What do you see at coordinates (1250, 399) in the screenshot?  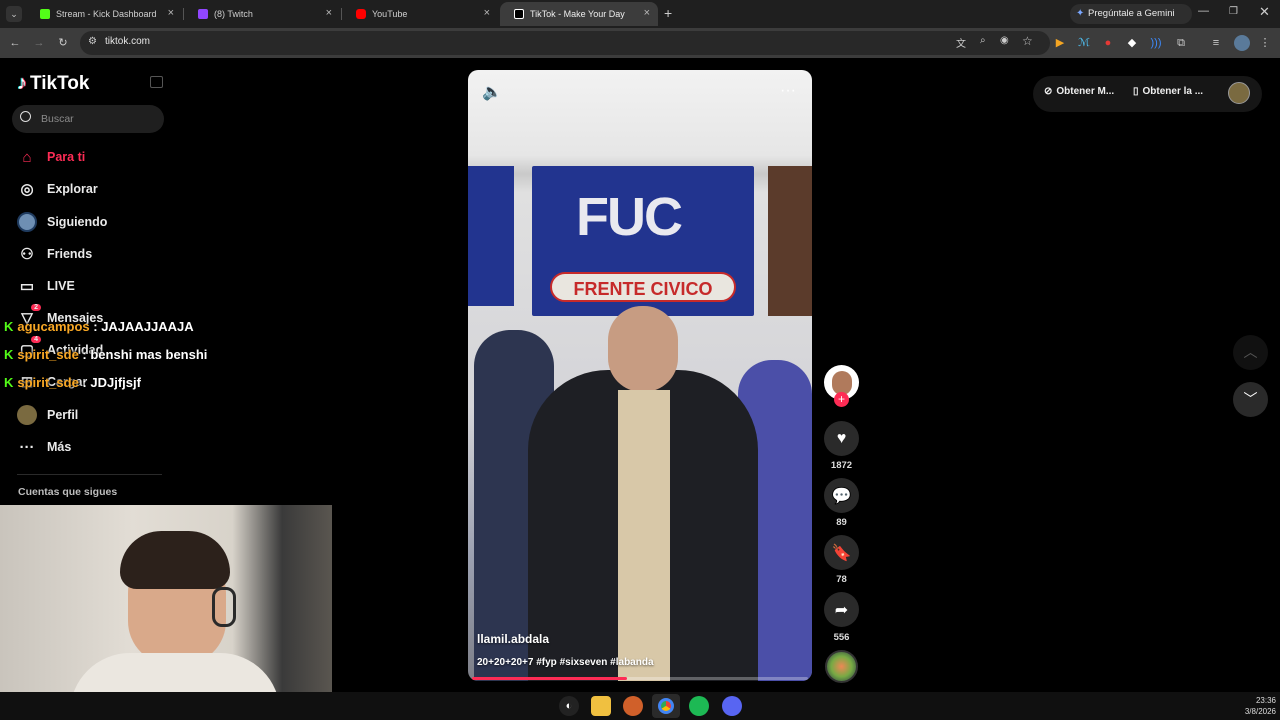 I see `next-video-button: ﹀` at bounding box center [1250, 399].